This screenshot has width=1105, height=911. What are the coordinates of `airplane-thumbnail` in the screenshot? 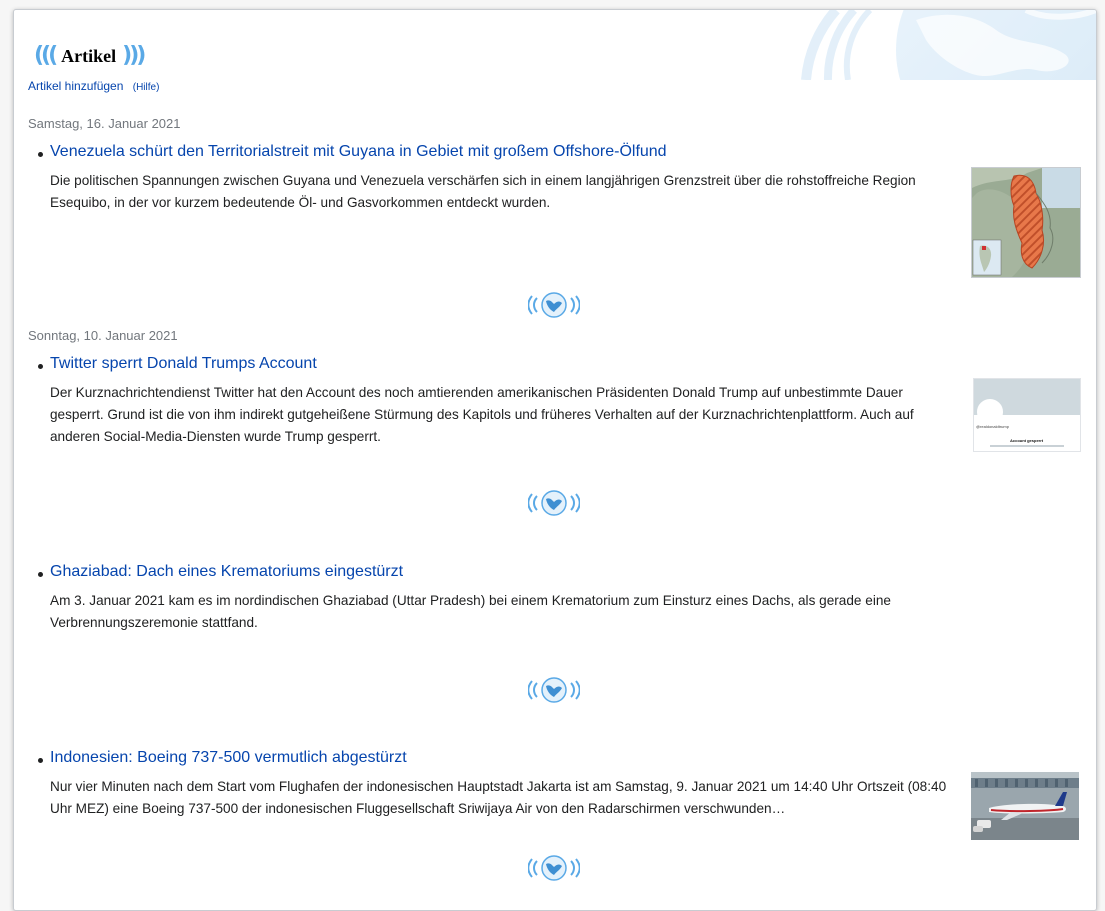 It's located at (1025, 806).